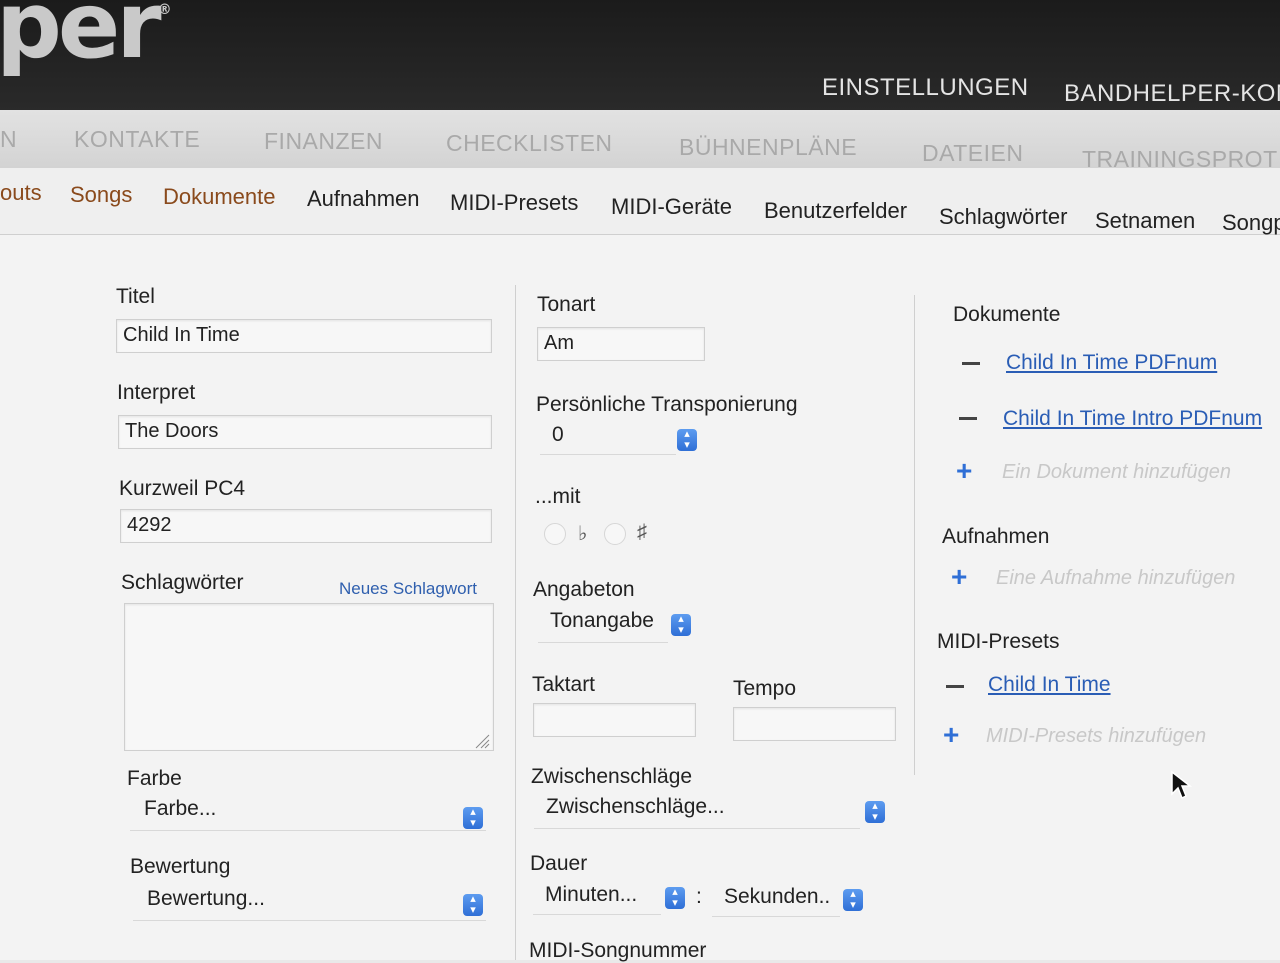  I want to click on add-midi-preset-placeholder: MIDI-Presets hinzufügen, so click(1096, 736).